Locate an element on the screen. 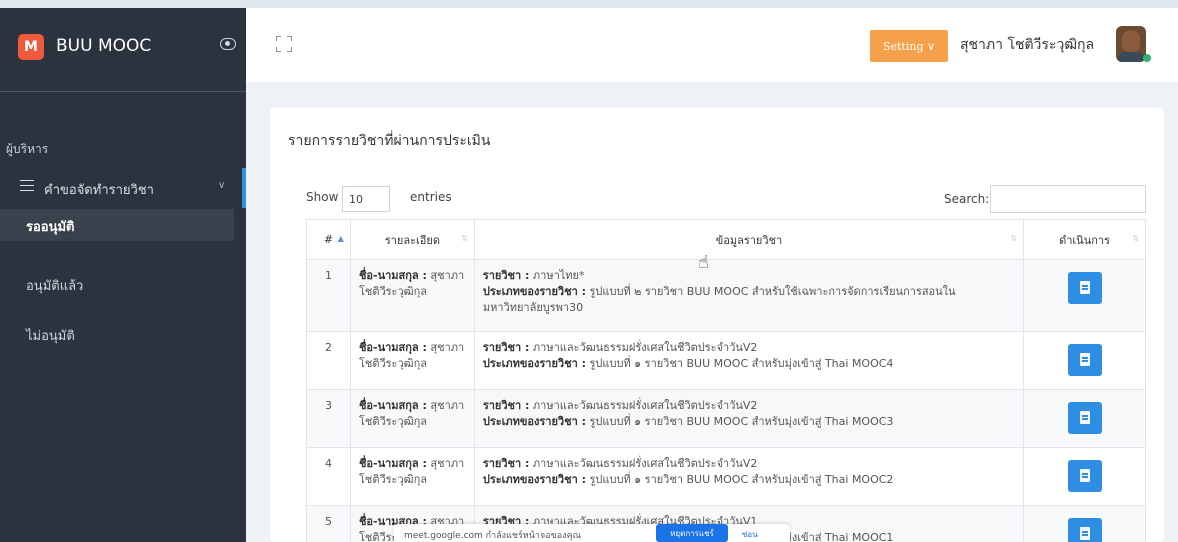 The image size is (1178, 542). row-number: 2 is located at coordinates (328, 360).